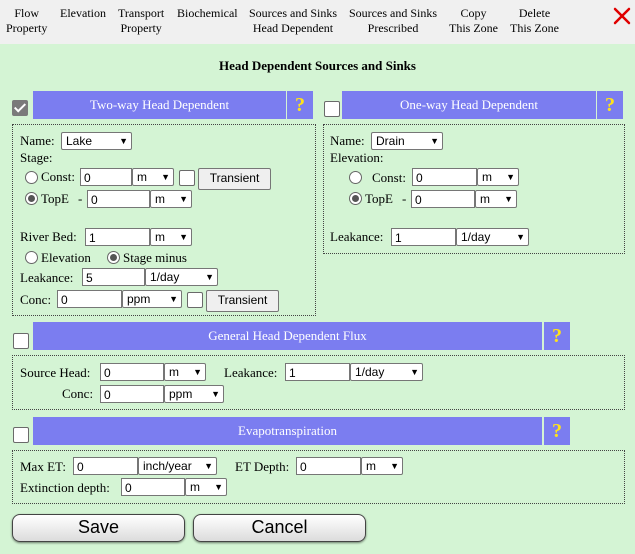  What do you see at coordinates (207, 13) in the screenshot?
I see `nav-biochemical: Biochemical` at bounding box center [207, 13].